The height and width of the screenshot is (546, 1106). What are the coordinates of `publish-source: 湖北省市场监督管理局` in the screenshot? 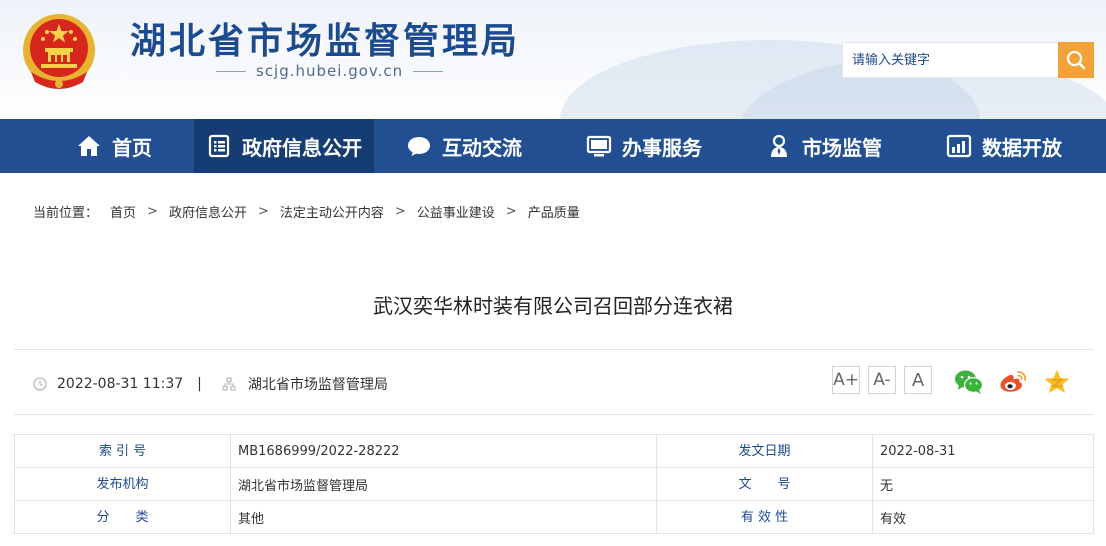 It's located at (317, 385).